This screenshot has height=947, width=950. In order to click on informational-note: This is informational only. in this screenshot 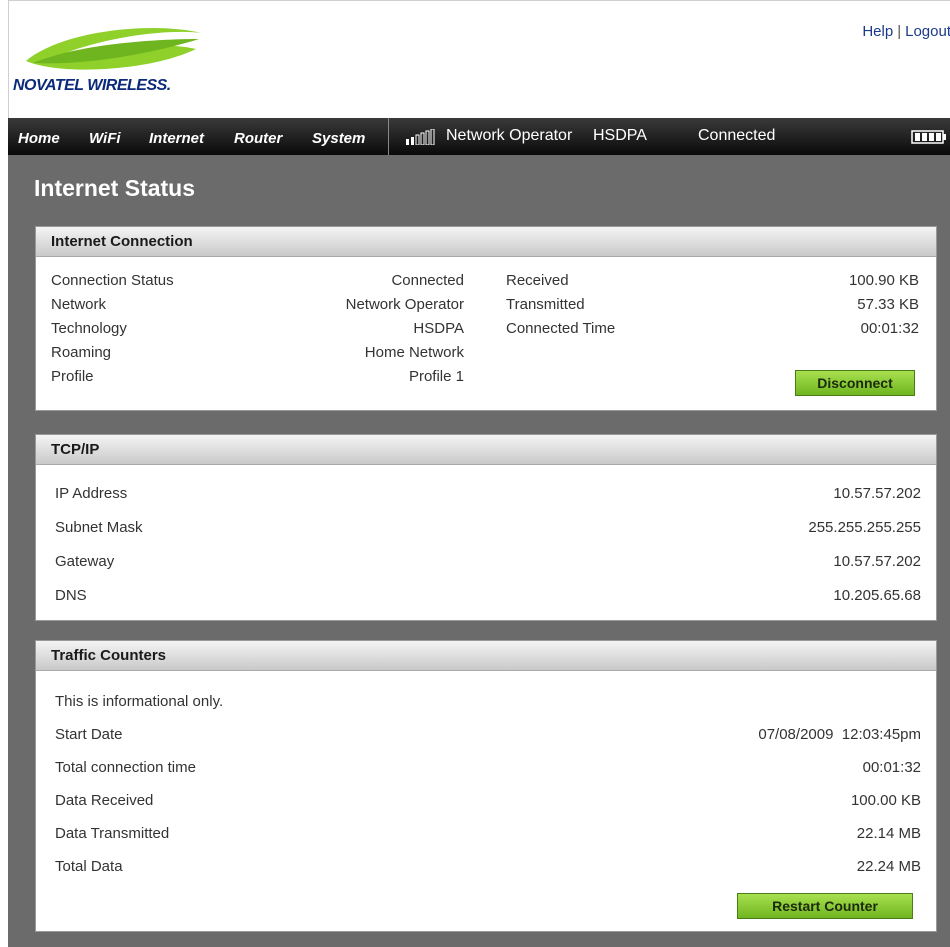, I will do `click(139, 701)`.